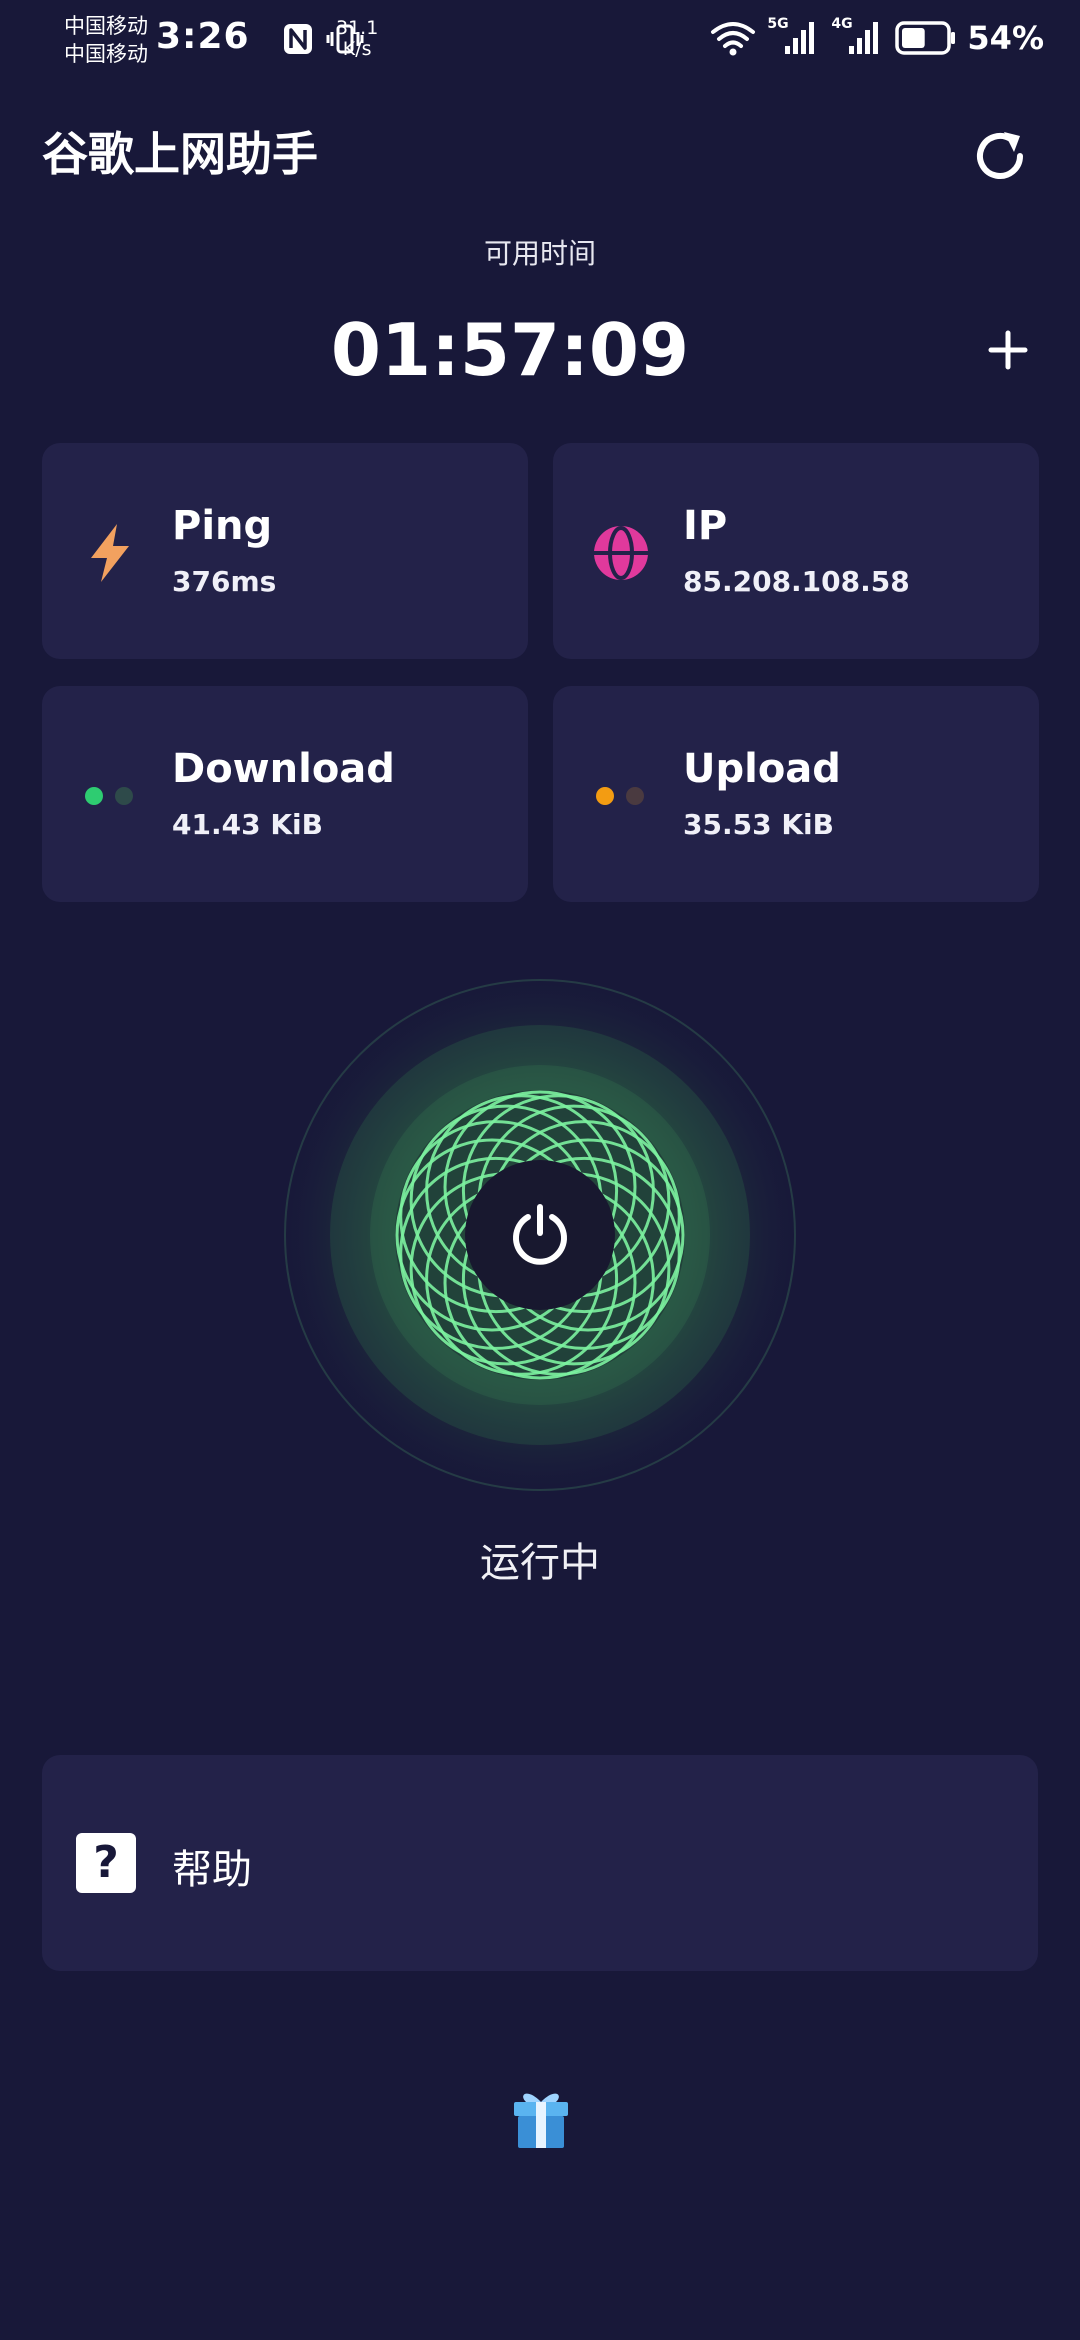  What do you see at coordinates (796, 551) in the screenshot?
I see `ip-card: IP 85.208.108.58` at bounding box center [796, 551].